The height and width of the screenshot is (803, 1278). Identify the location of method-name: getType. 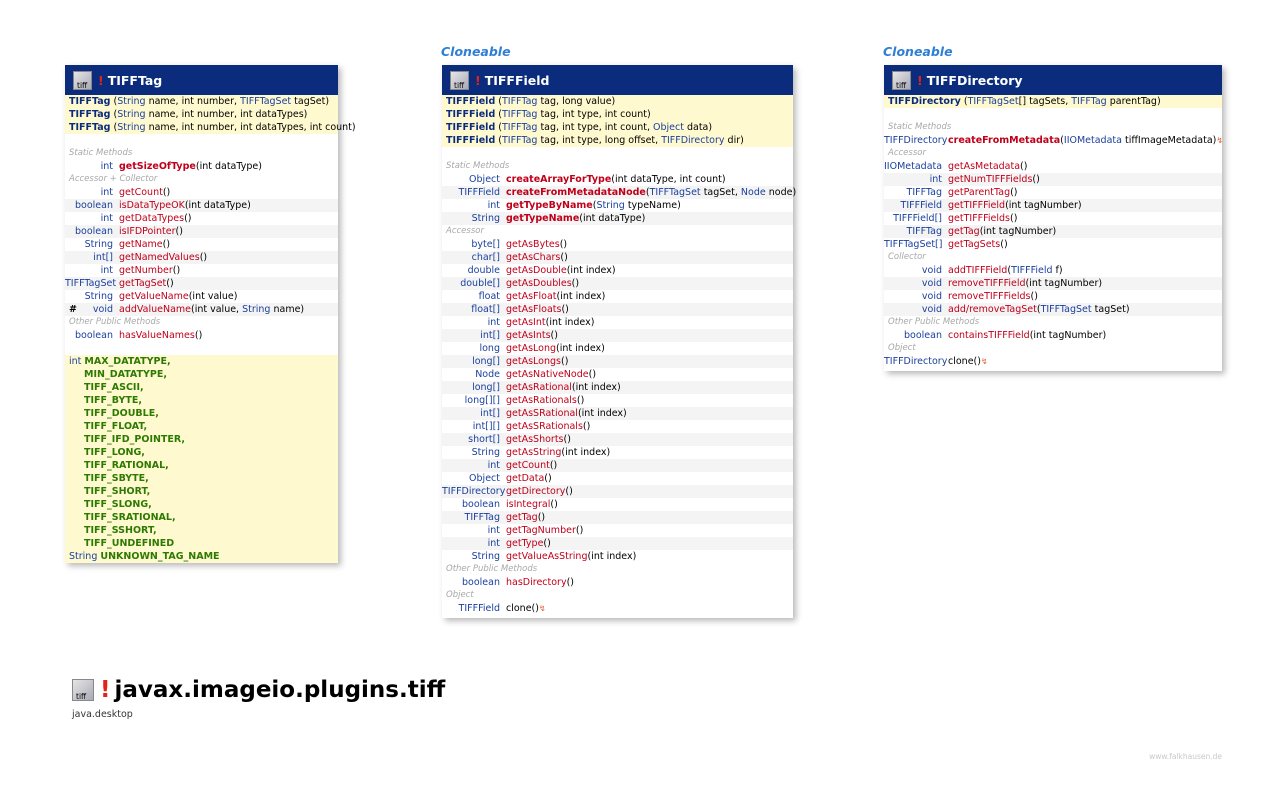
(524, 543).